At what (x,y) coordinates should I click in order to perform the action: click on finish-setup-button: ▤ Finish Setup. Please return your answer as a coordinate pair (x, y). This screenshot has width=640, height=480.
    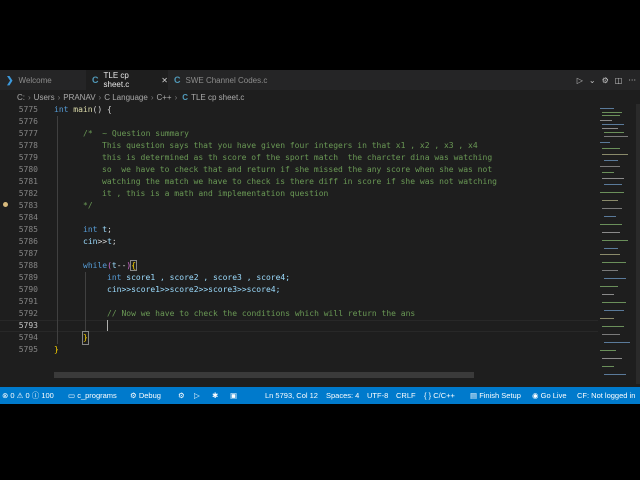
    Looking at the image, I should click on (495, 395).